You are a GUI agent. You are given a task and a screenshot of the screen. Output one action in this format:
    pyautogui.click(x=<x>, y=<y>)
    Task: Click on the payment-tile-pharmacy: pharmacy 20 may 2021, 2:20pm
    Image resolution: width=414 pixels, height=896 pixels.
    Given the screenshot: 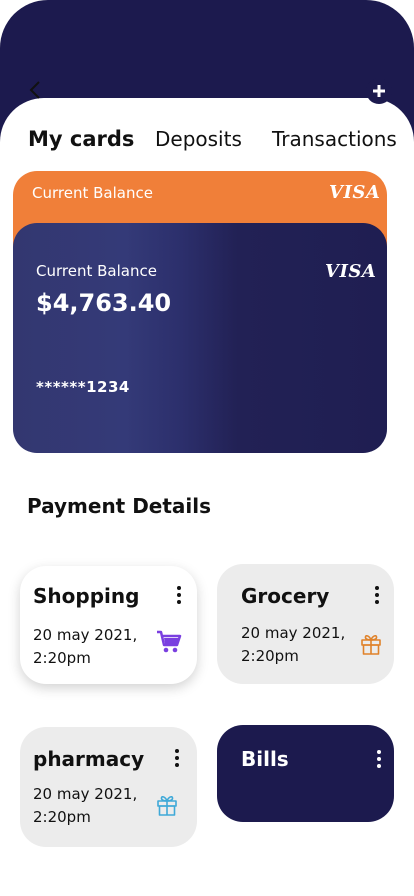 What is the action you would take?
    pyautogui.click(x=108, y=787)
    